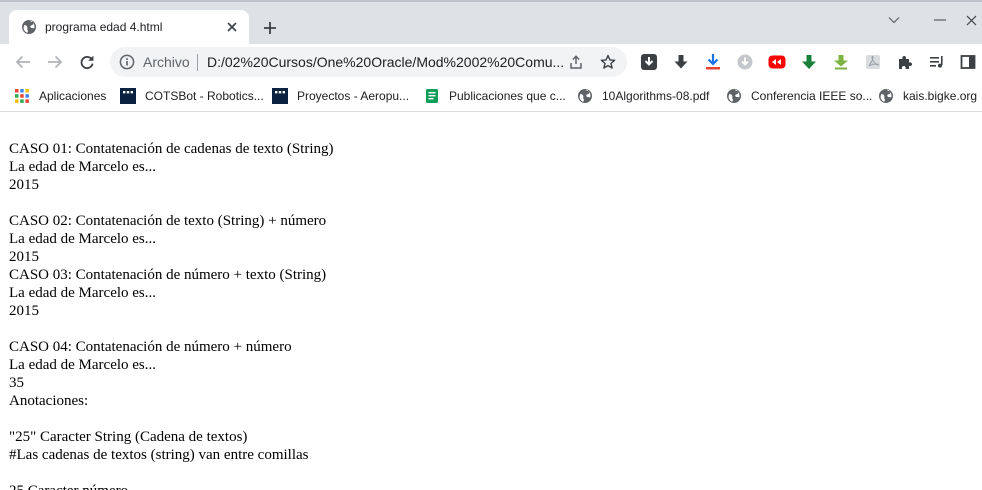  What do you see at coordinates (905, 62) in the screenshot?
I see `extensions-puzzle-icon` at bounding box center [905, 62].